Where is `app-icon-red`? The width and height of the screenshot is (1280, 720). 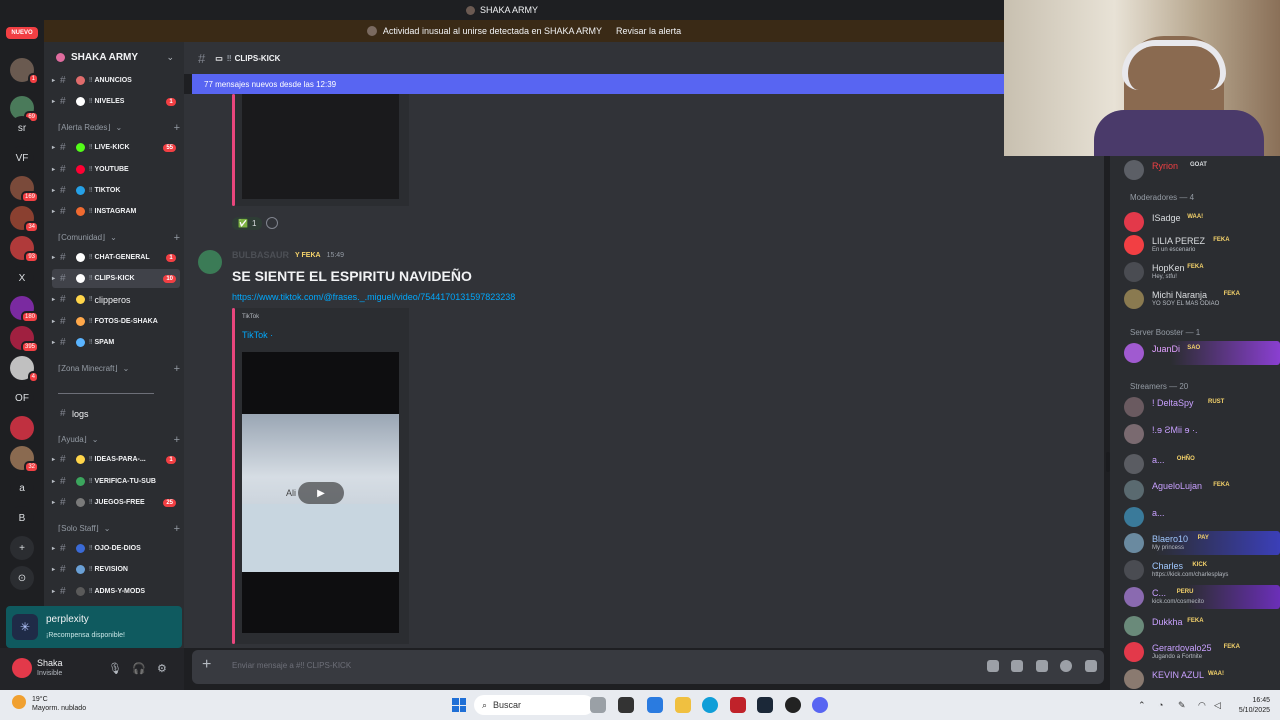 app-icon-red is located at coordinates (738, 705).